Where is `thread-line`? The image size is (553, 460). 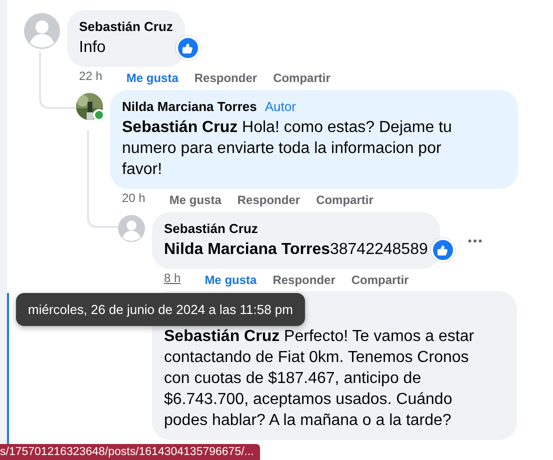
thread-line is located at coordinates (58, 81).